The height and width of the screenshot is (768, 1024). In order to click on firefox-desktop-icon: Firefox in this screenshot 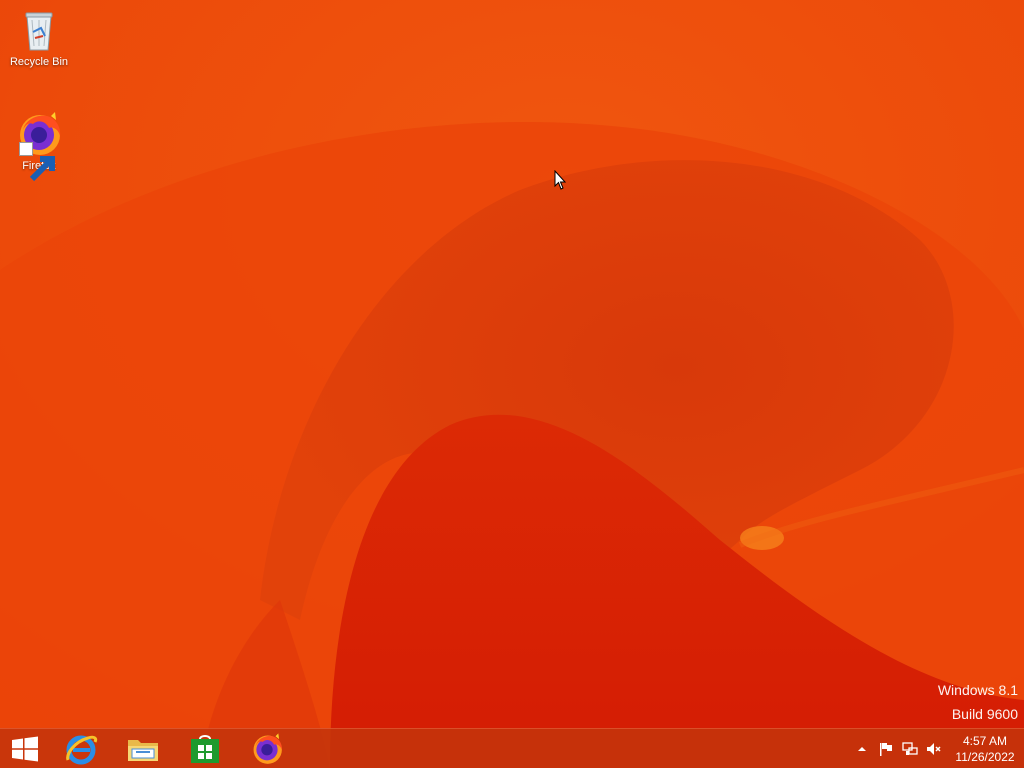, I will do `click(39, 146)`.